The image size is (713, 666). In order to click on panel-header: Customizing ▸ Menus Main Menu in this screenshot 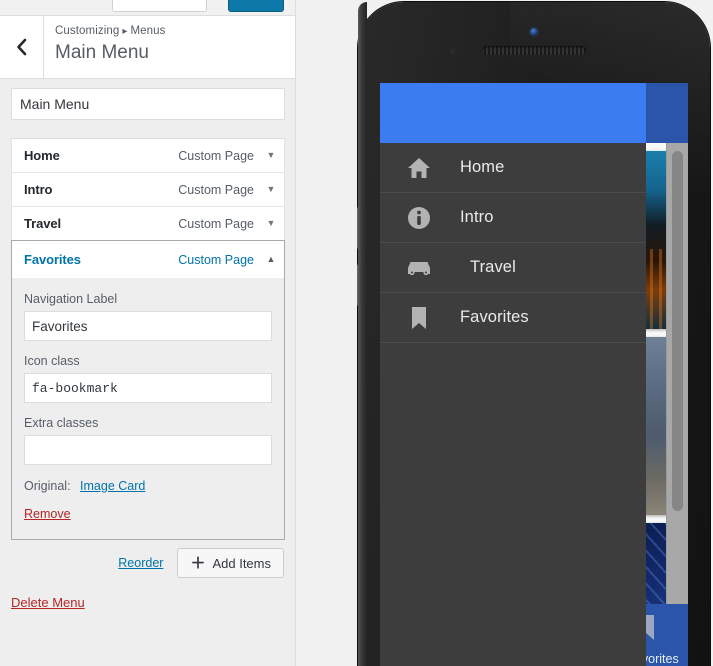, I will do `click(147, 47)`.